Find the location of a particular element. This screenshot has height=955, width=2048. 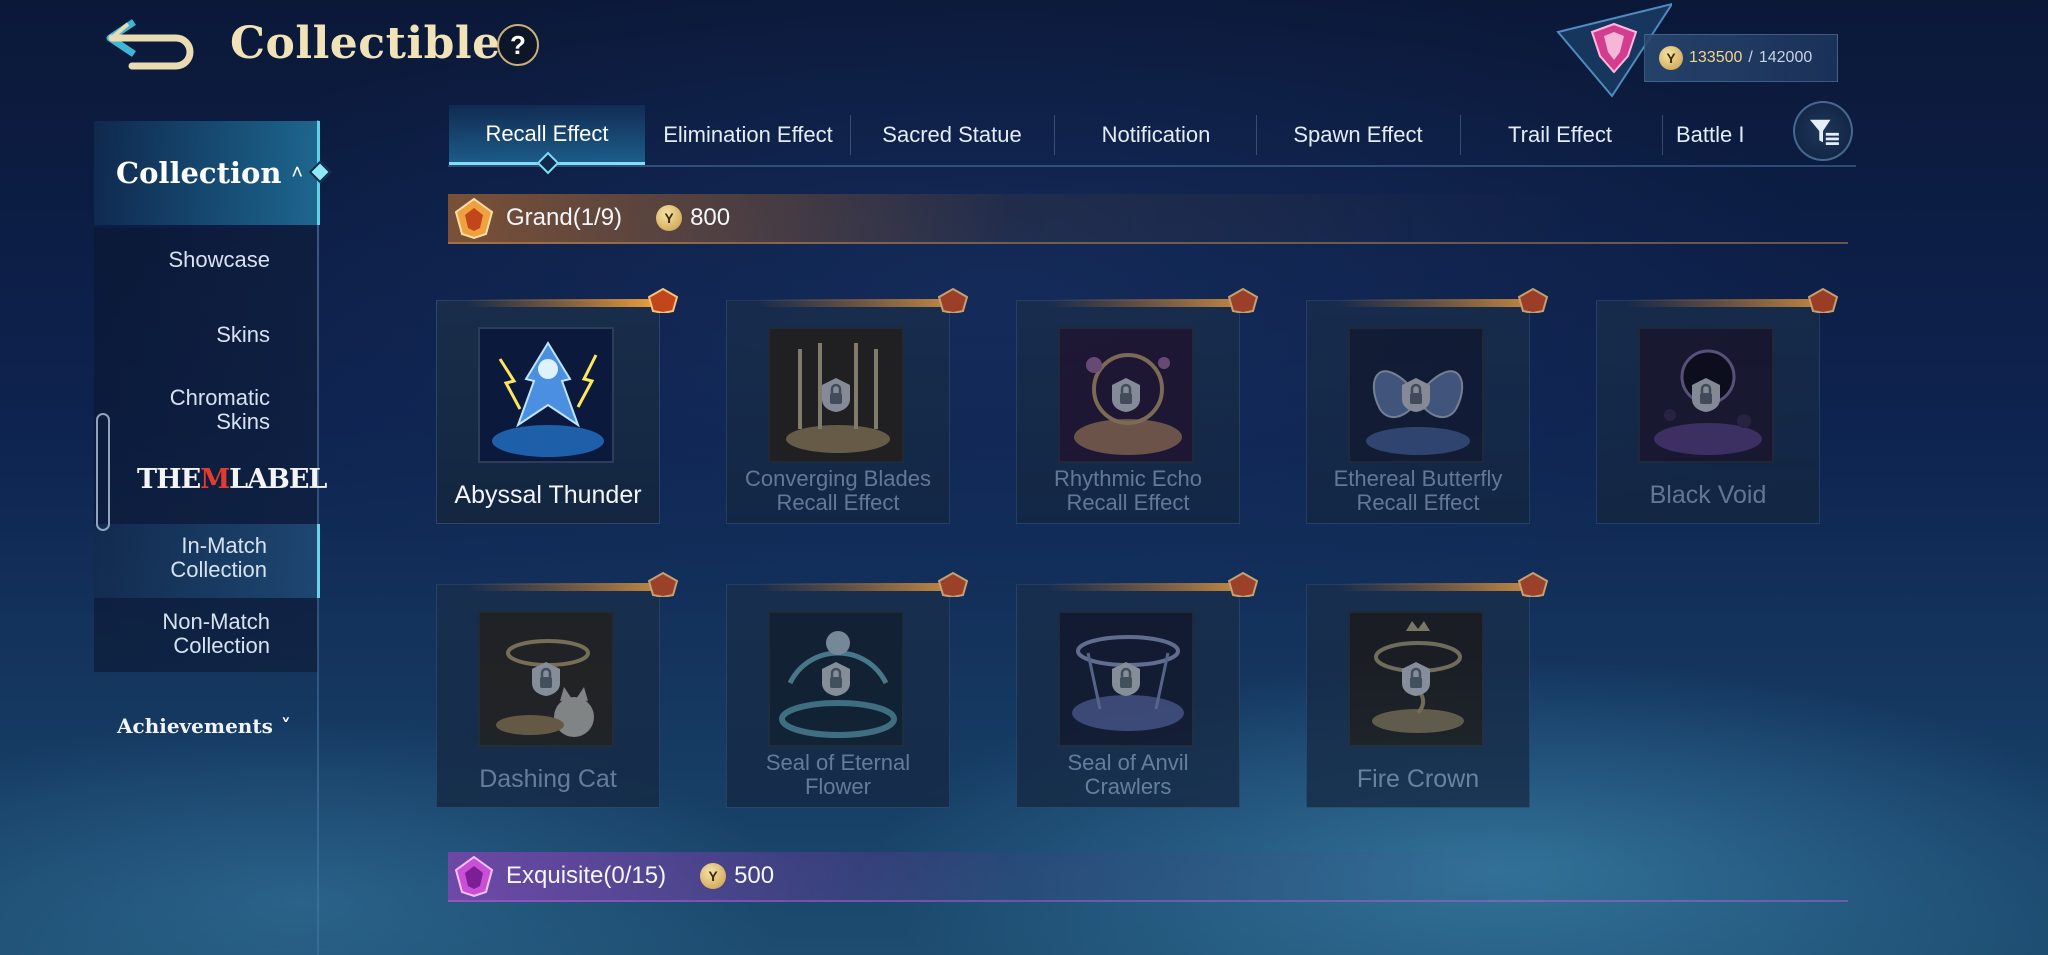

exquisite-tier-icon is located at coordinates (474, 876).